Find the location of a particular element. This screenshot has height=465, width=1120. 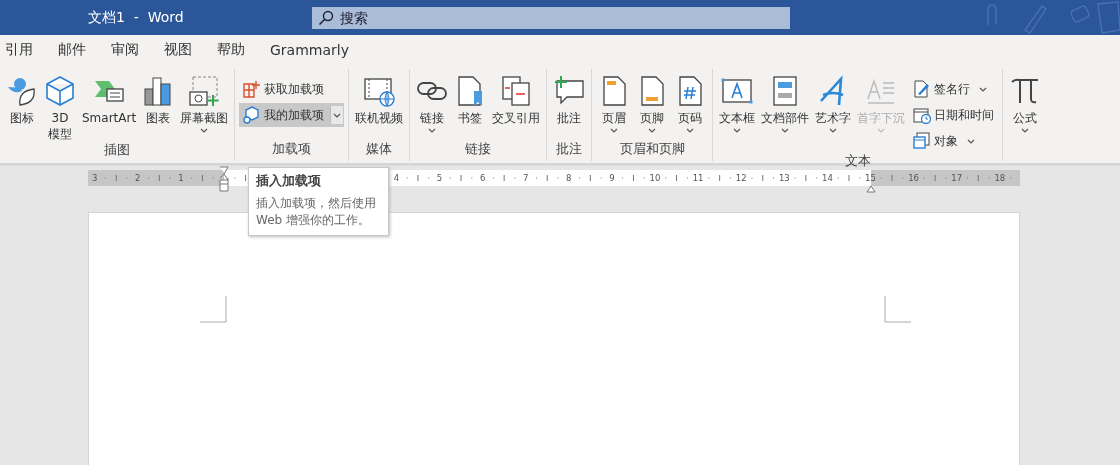

ribbon-button: 链接 is located at coordinates (432, 108).